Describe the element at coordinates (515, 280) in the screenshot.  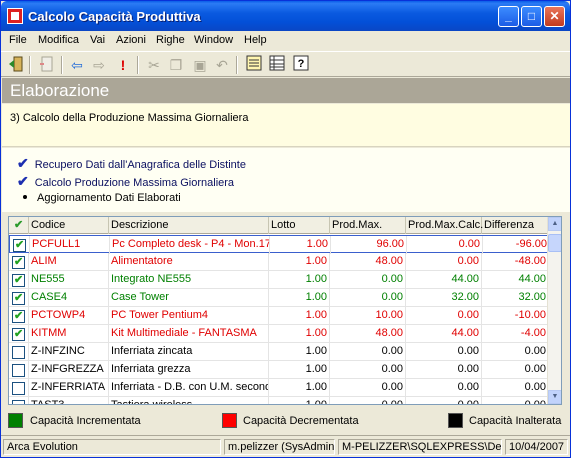
I see `cell-differenza: 44.00` at that location.